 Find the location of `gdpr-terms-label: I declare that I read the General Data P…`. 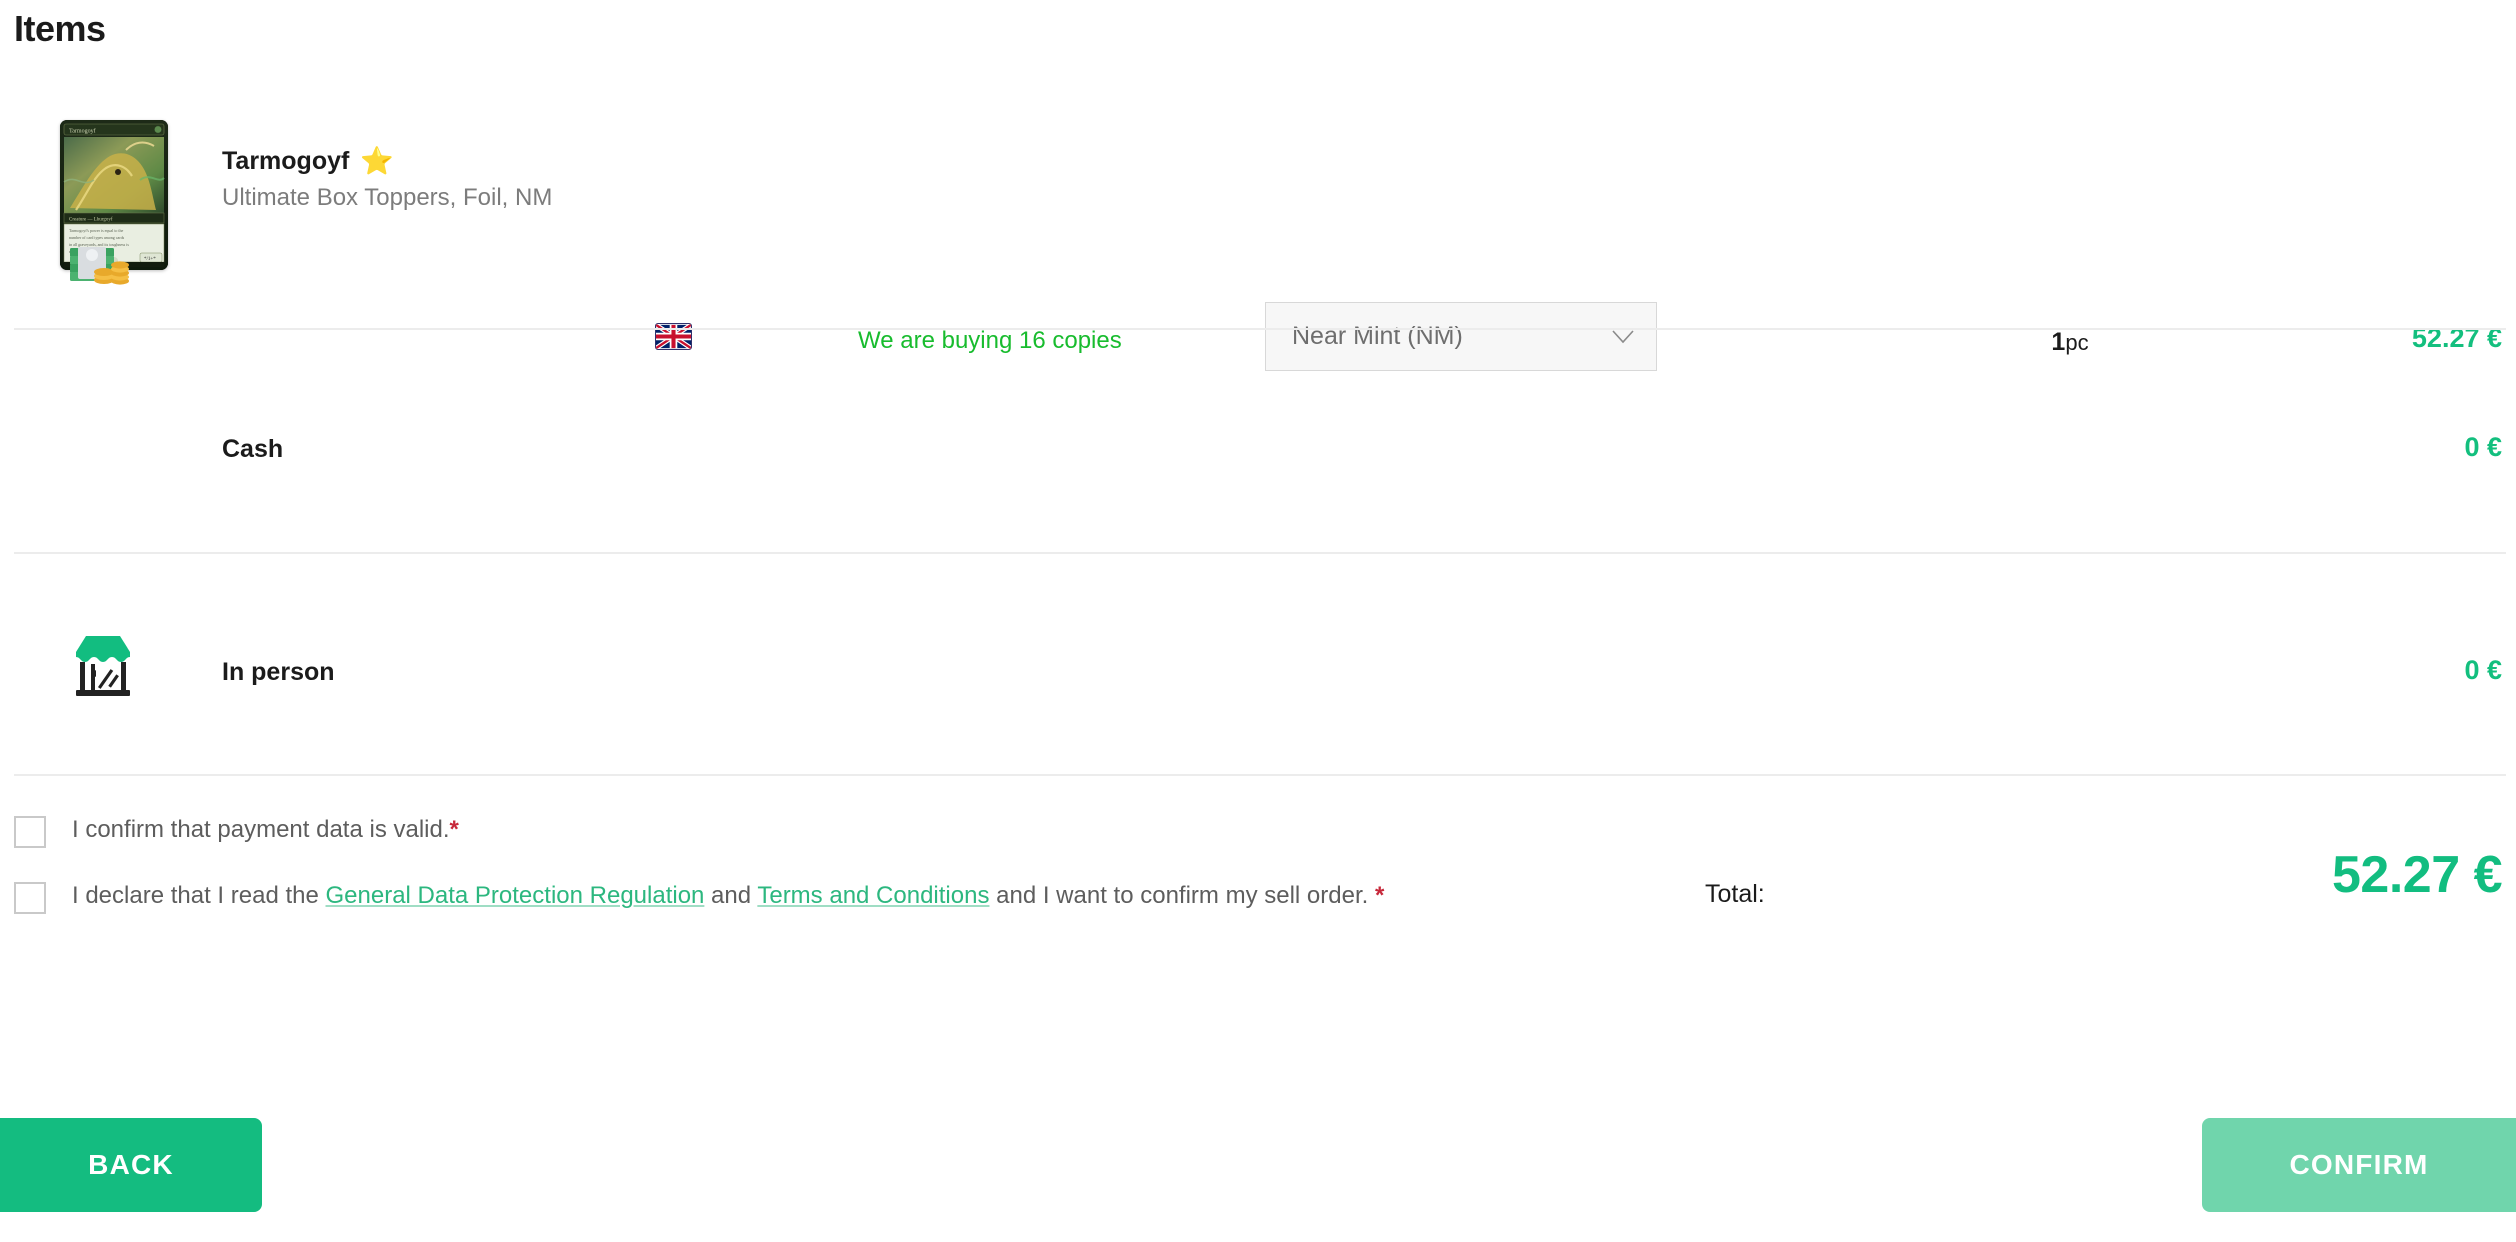

gdpr-terms-label: I declare that I read the General Data P… is located at coordinates (728, 896).